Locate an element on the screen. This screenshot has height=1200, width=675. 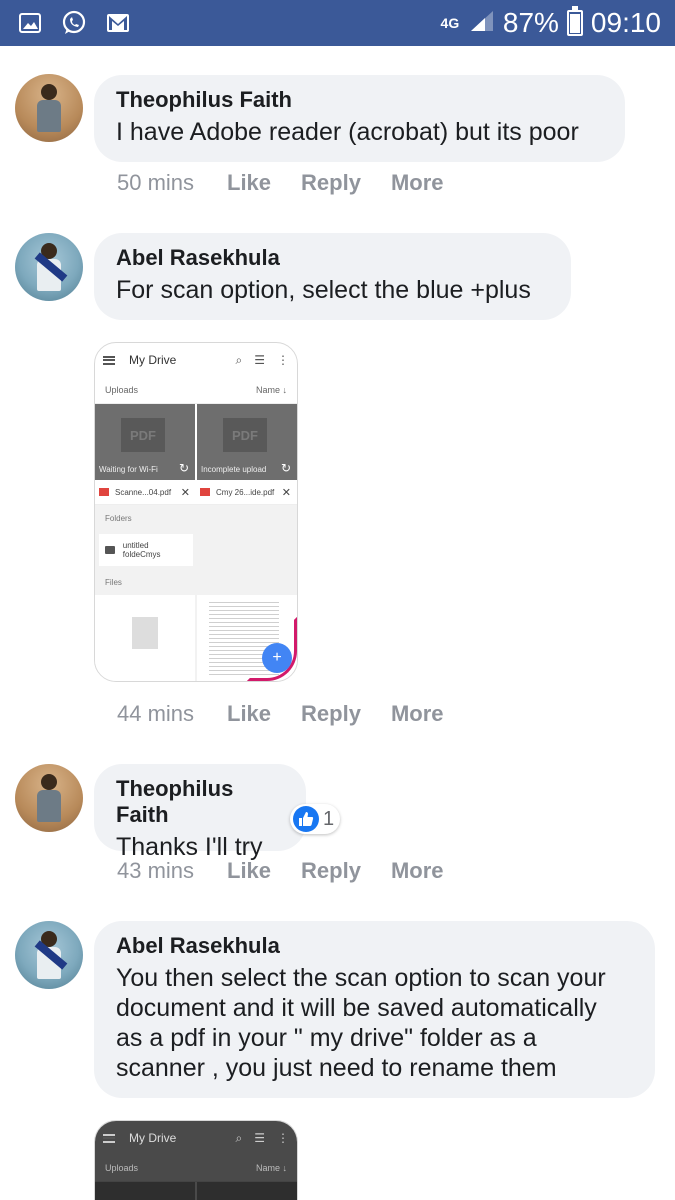
file-thumb is located at coordinates (145, 638).